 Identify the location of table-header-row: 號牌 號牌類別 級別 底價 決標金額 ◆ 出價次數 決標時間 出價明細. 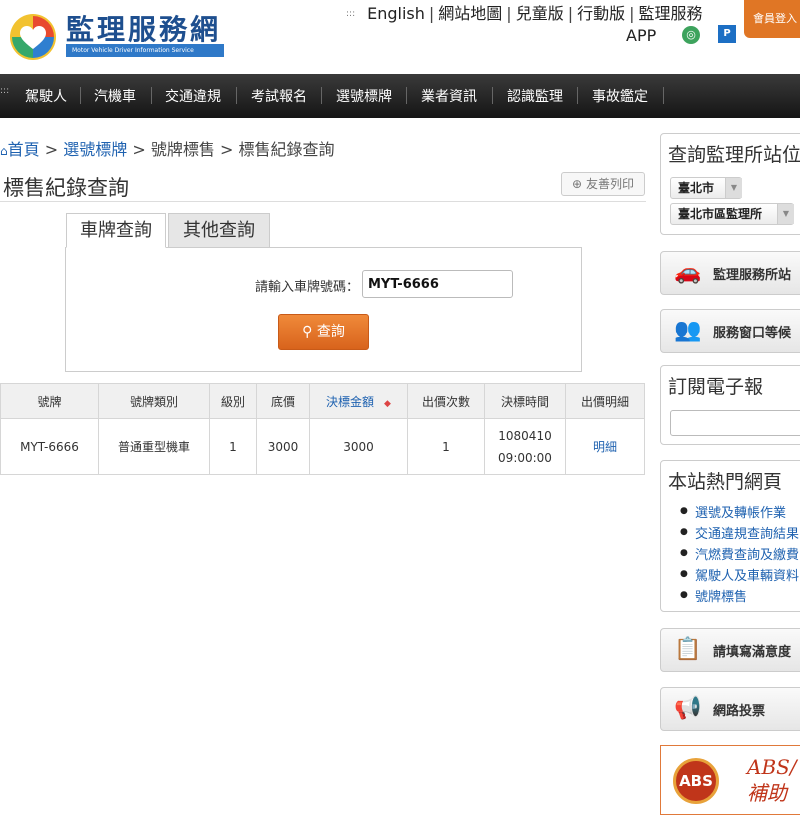
(322, 401).